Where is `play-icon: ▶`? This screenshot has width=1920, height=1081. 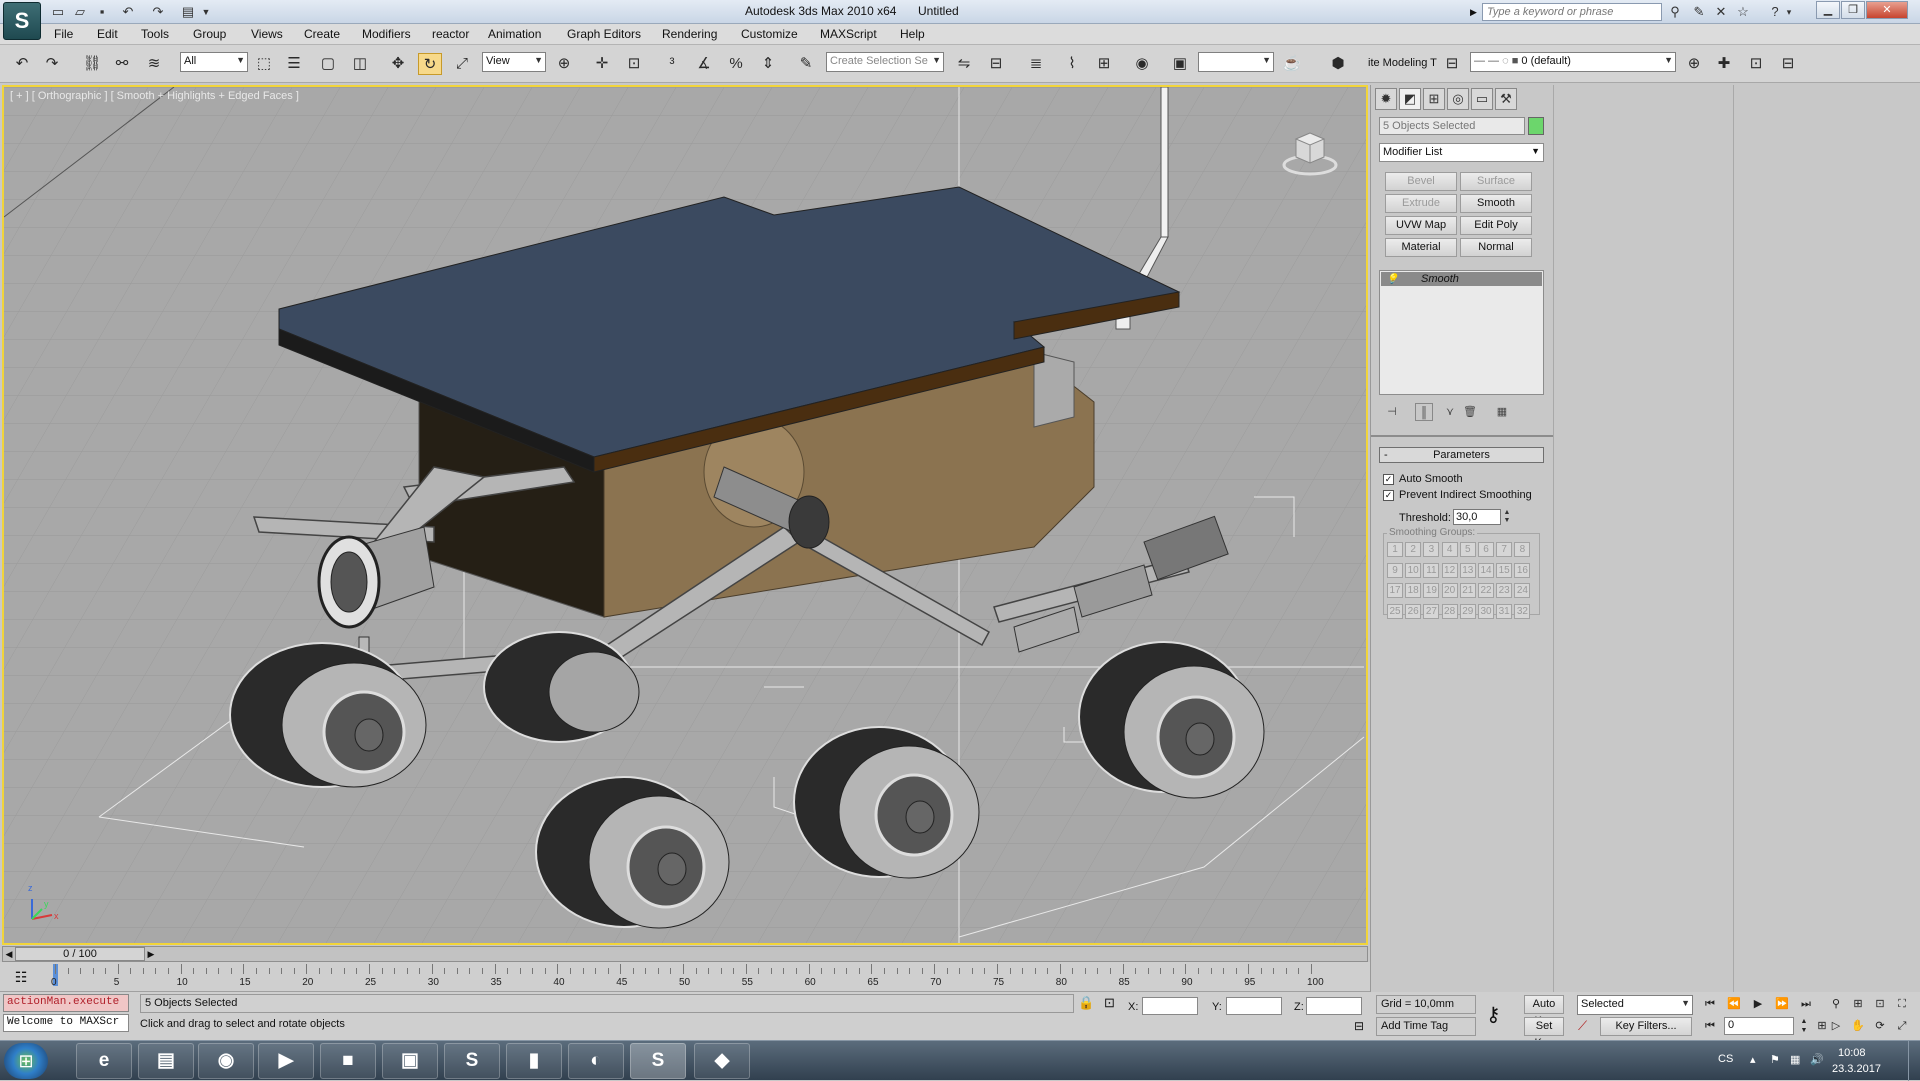 play-icon: ▶ is located at coordinates (1758, 1004).